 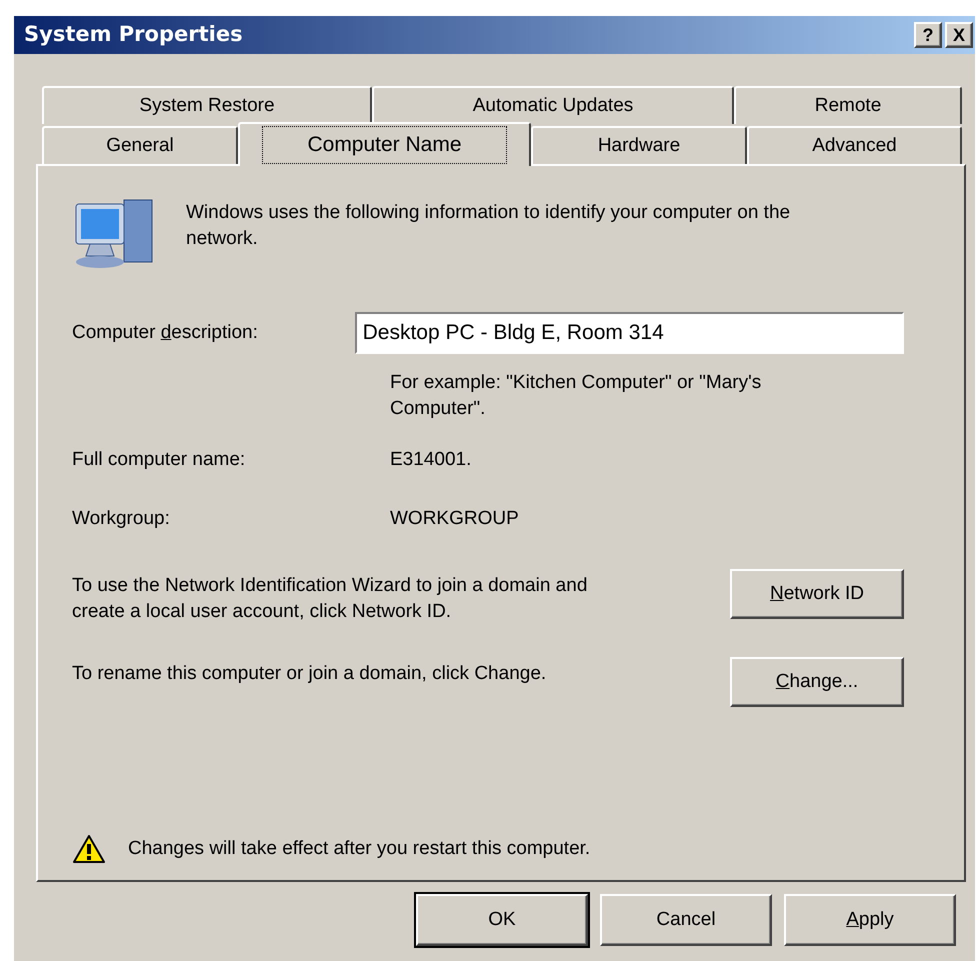 What do you see at coordinates (159, 460) in the screenshot?
I see `info-label: Full computer name:` at bounding box center [159, 460].